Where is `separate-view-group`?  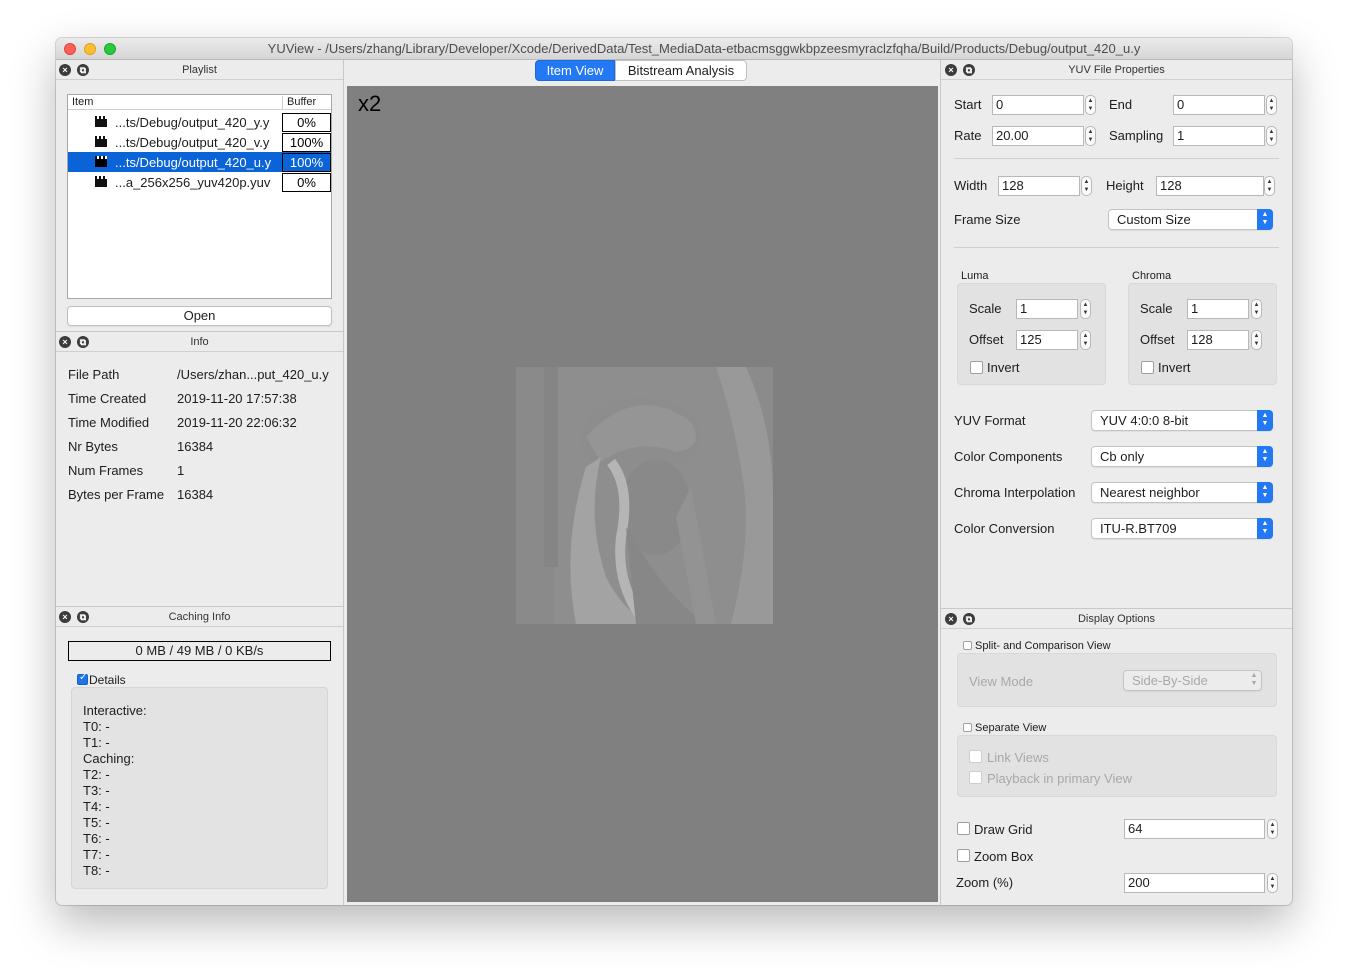 separate-view-group is located at coordinates (1117, 766).